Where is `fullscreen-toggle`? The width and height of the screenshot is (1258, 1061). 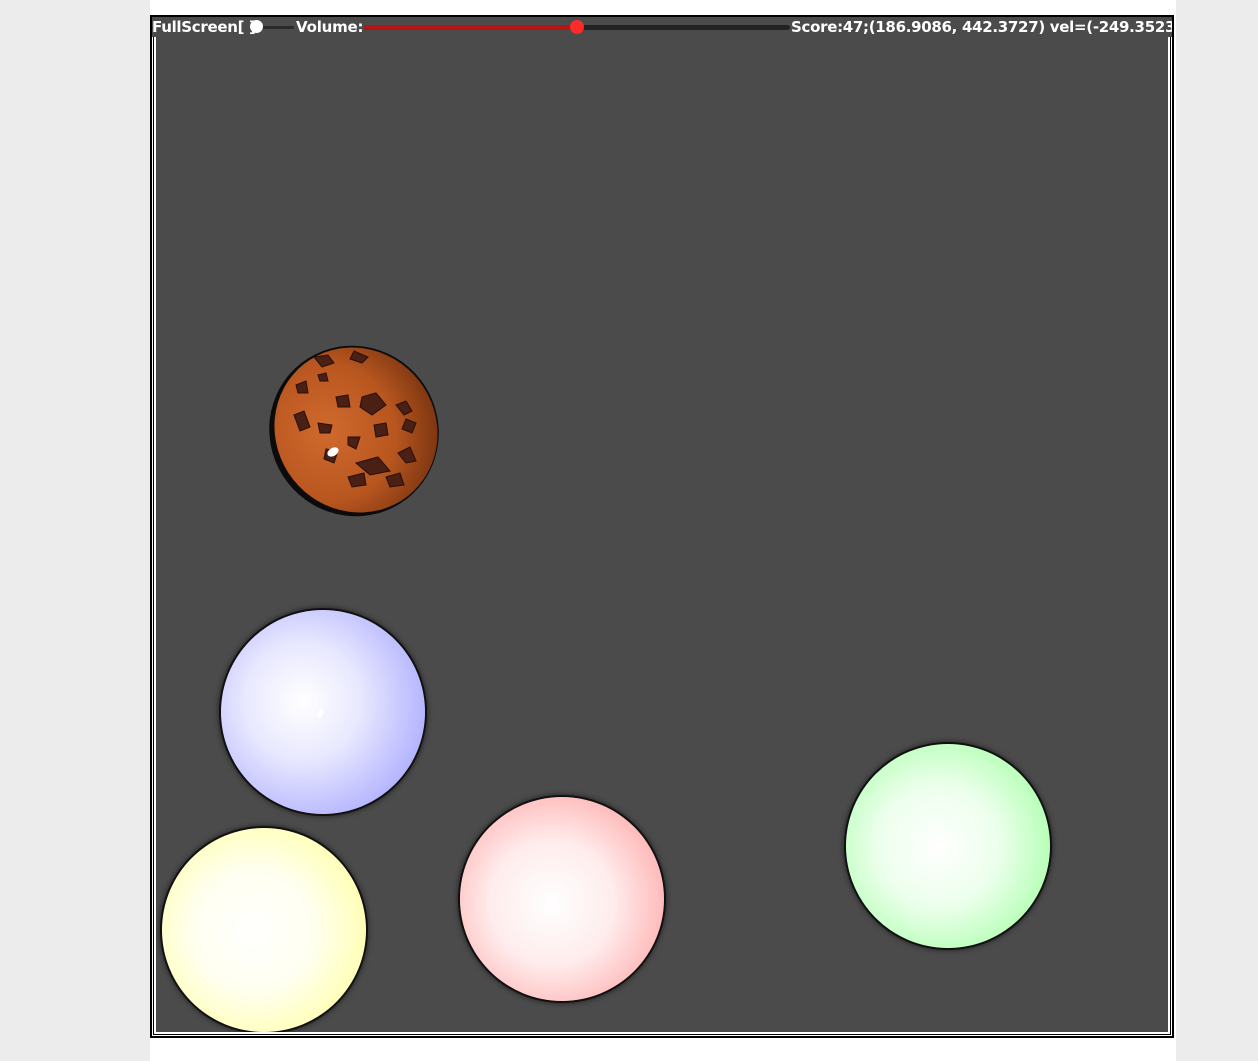
fullscreen-toggle is located at coordinates (256, 26).